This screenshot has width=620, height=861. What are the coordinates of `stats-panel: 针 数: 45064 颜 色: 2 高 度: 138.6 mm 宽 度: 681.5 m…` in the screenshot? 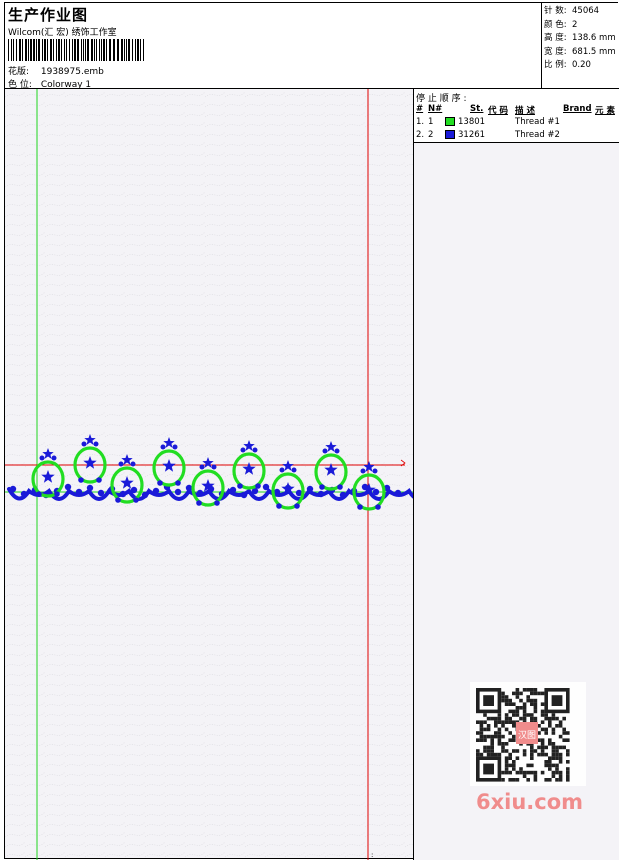 It's located at (580, 46).